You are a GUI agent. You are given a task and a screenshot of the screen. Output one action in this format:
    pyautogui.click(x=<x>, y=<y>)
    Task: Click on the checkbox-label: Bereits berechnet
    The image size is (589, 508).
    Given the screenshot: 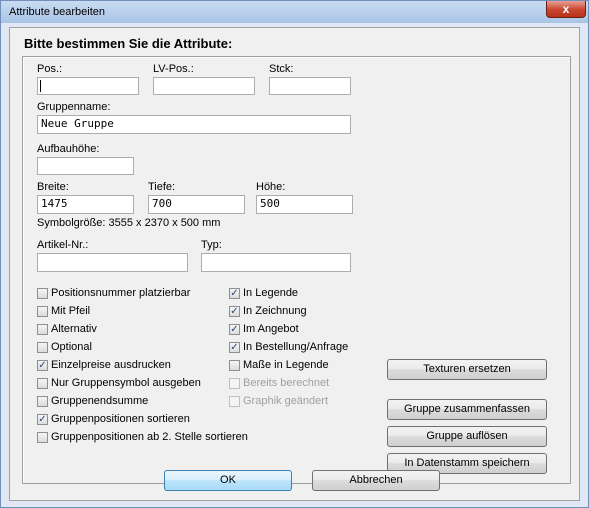 What is the action you would take?
    pyautogui.click(x=286, y=383)
    